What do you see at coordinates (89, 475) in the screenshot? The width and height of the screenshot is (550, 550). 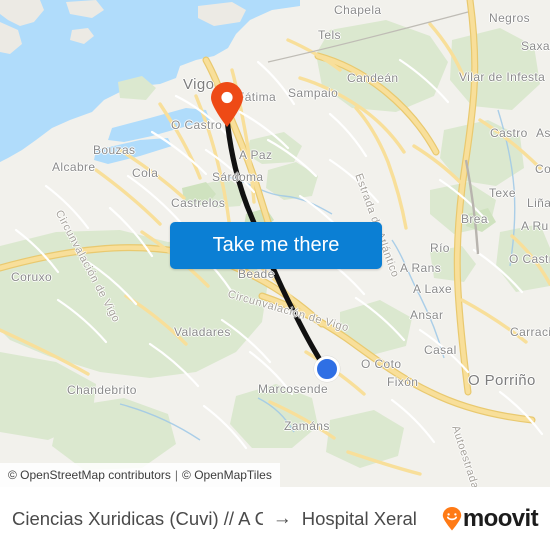 I see `attribution-osm: © OpenStreetMap contributors` at bounding box center [89, 475].